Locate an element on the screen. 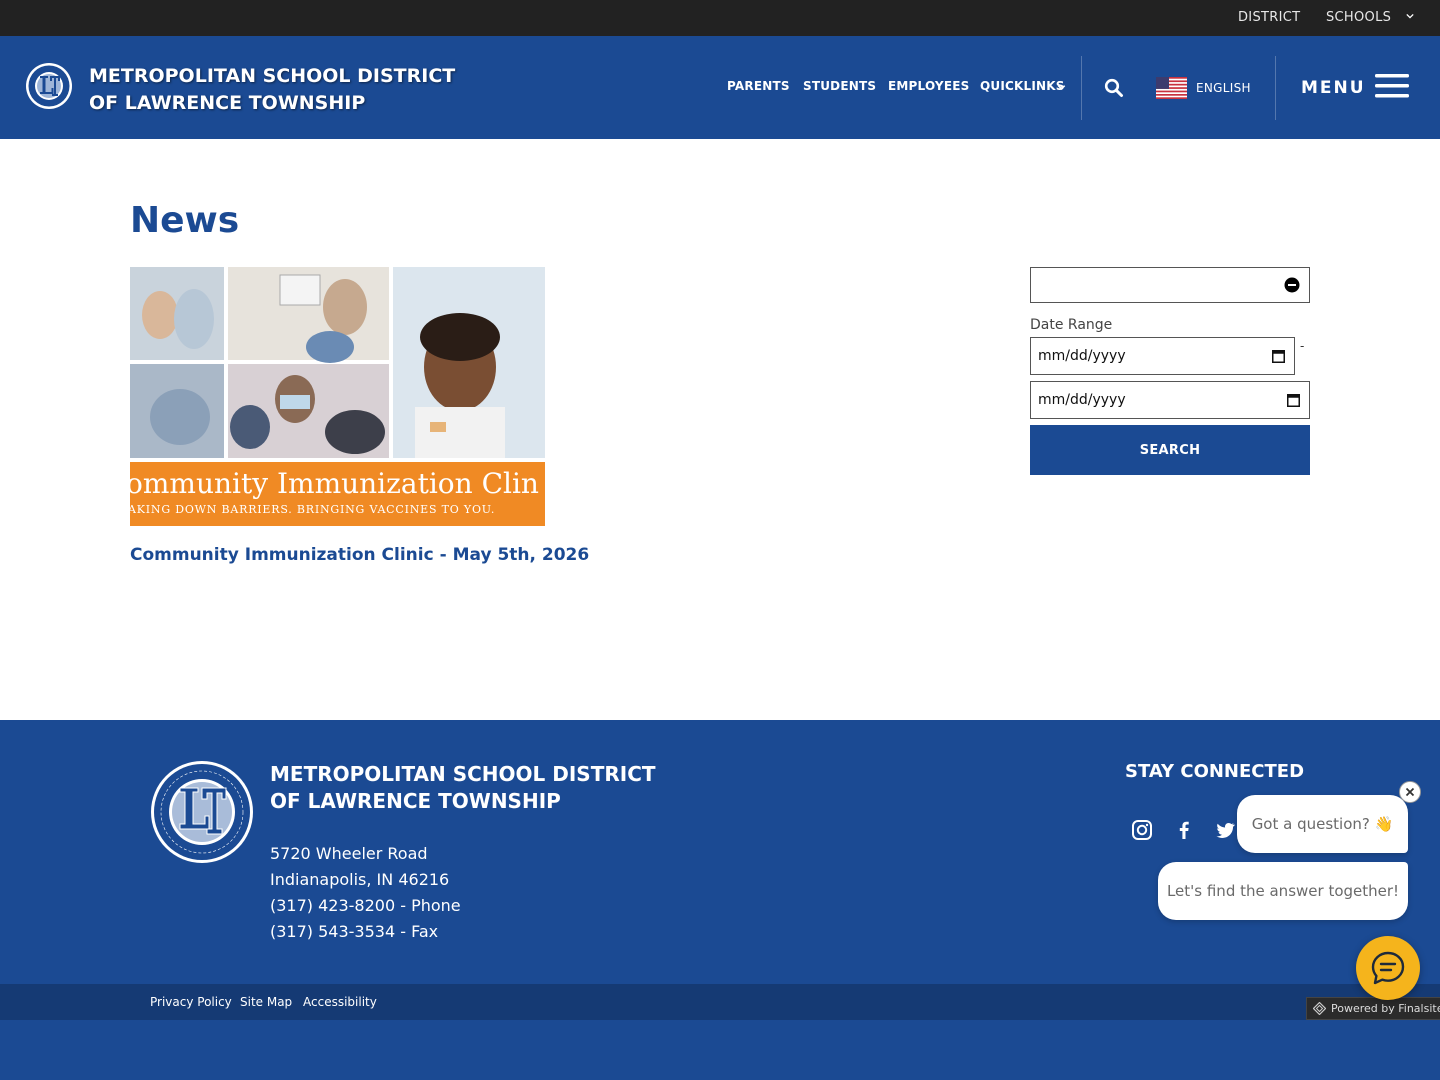 The width and height of the screenshot is (1440, 1080). address-city: Indianapolis, IN 46216 is located at coordinates (360, 879).